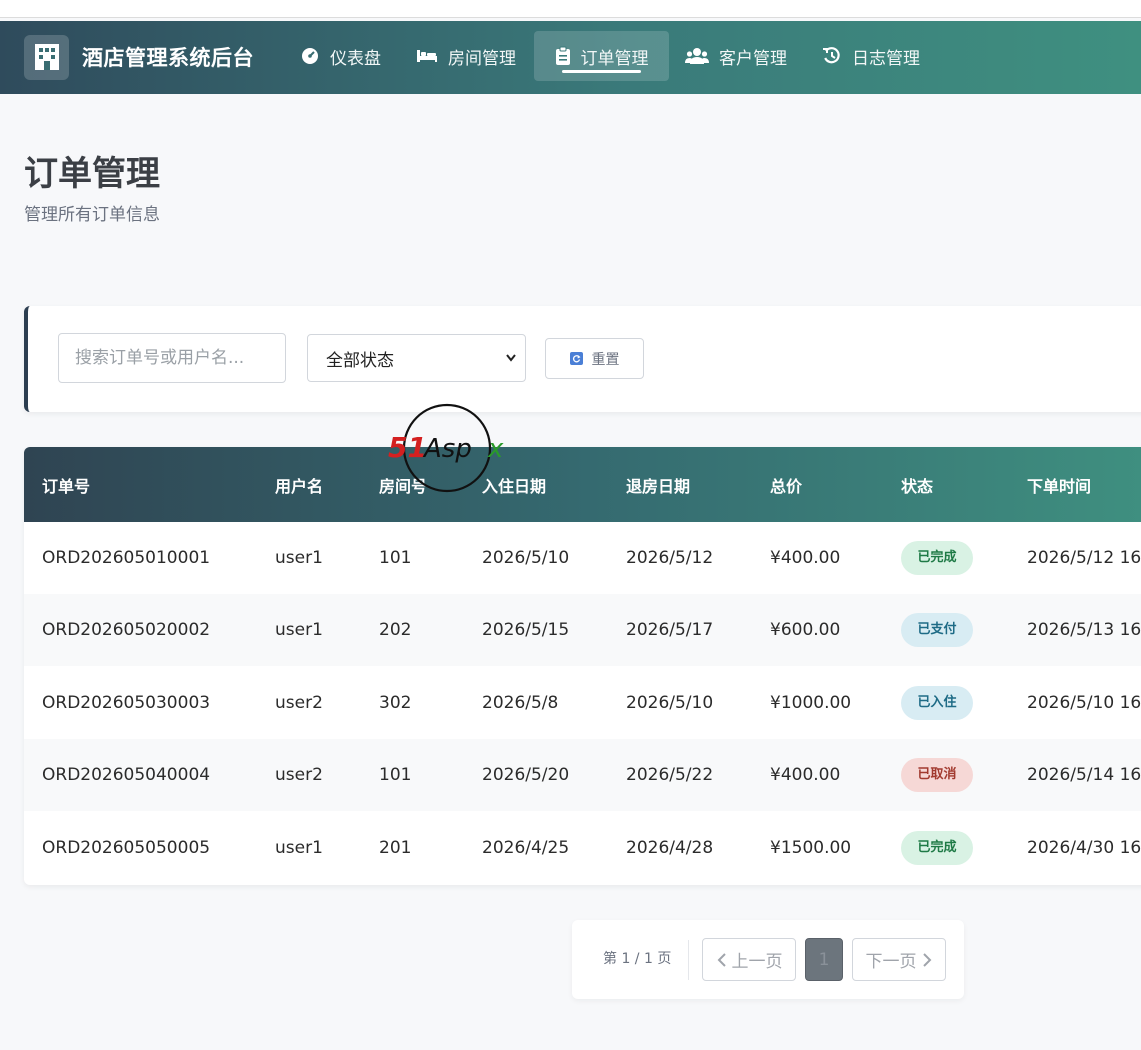 The width and height of the screenshot is (1141, 1050). I want to click on order-number: ORD202605040004, so click(126, 775).